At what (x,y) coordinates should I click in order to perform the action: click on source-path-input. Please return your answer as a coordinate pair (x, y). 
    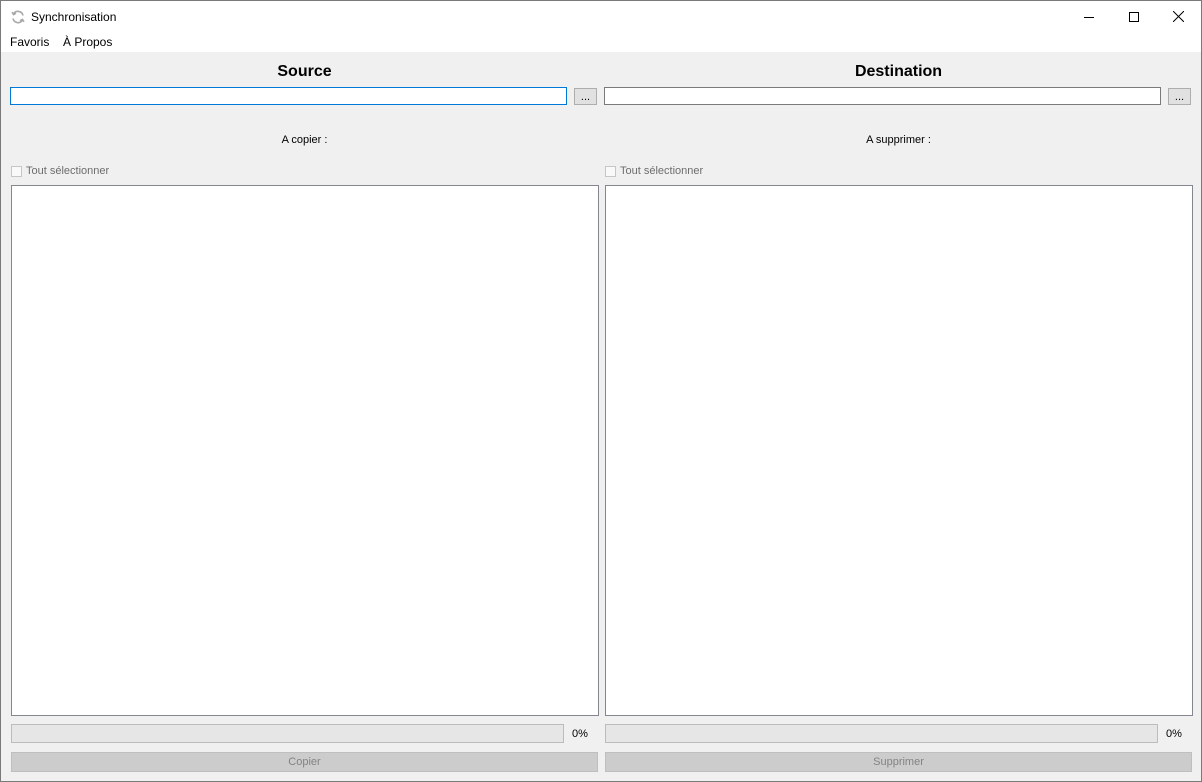
    Looking at the image, I should click on (288, 96).